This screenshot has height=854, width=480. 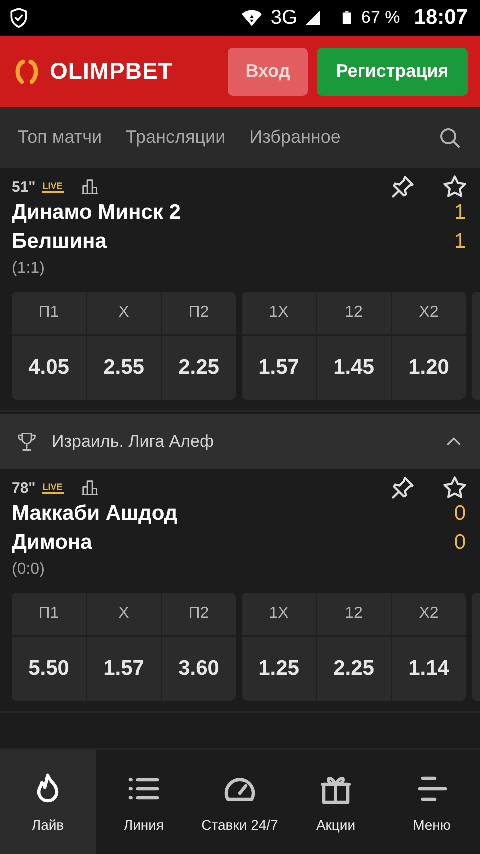 What do you see at coordinates (49, 368) in the screenshot?
I see `odds-value: 4.05` at bounding box center [49, 368].